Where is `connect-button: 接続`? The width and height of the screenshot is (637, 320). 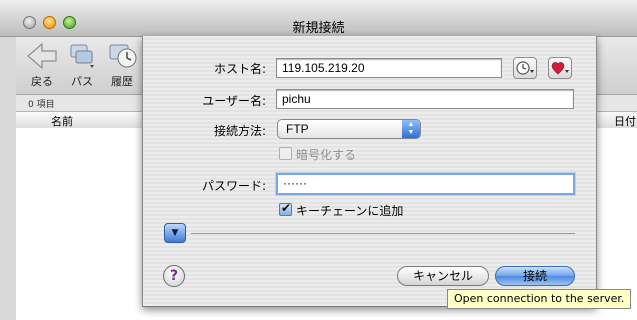 connect-button: 接続 is located at coordinates (535, 276).